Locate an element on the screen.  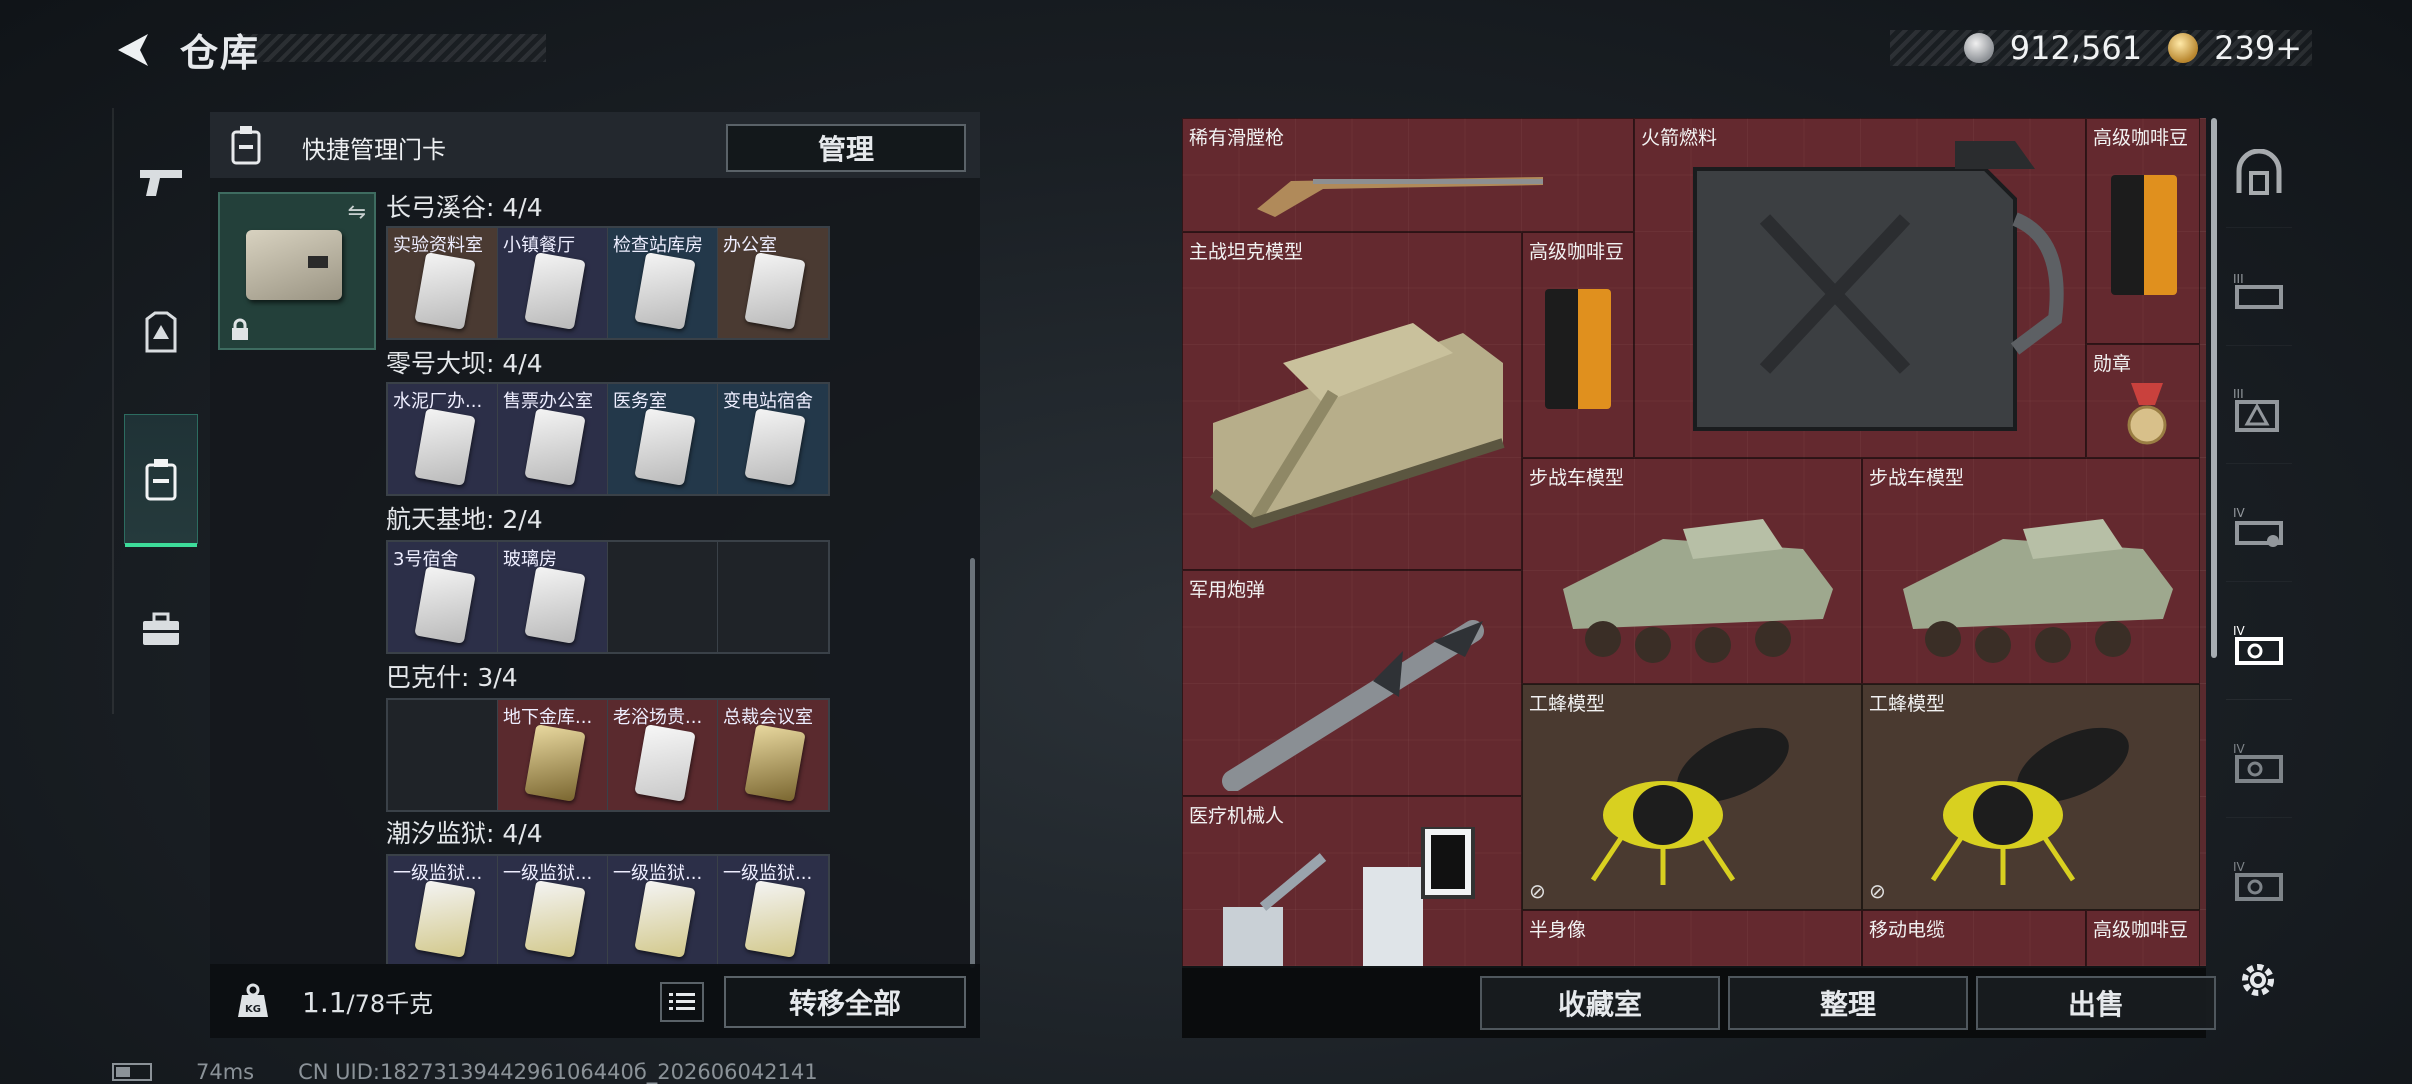
keycard-row-space-base: 3号宿舍 玻璃房 is located at coordinates (608, 597).